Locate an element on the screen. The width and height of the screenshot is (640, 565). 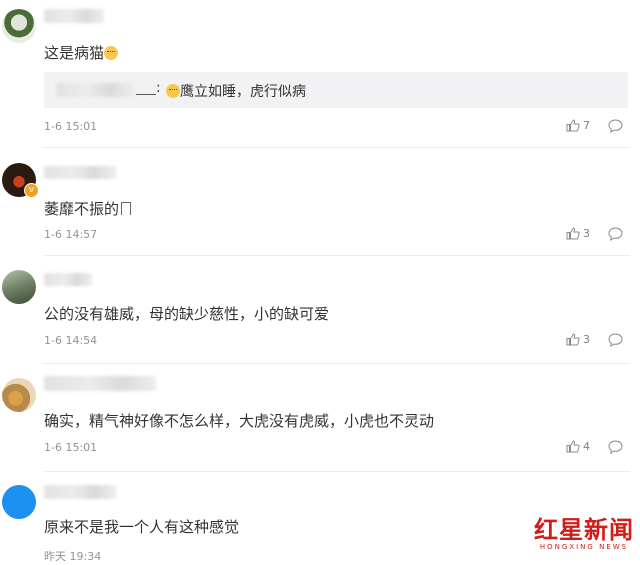
like-button: 7 is located at coordinates (578, 125).